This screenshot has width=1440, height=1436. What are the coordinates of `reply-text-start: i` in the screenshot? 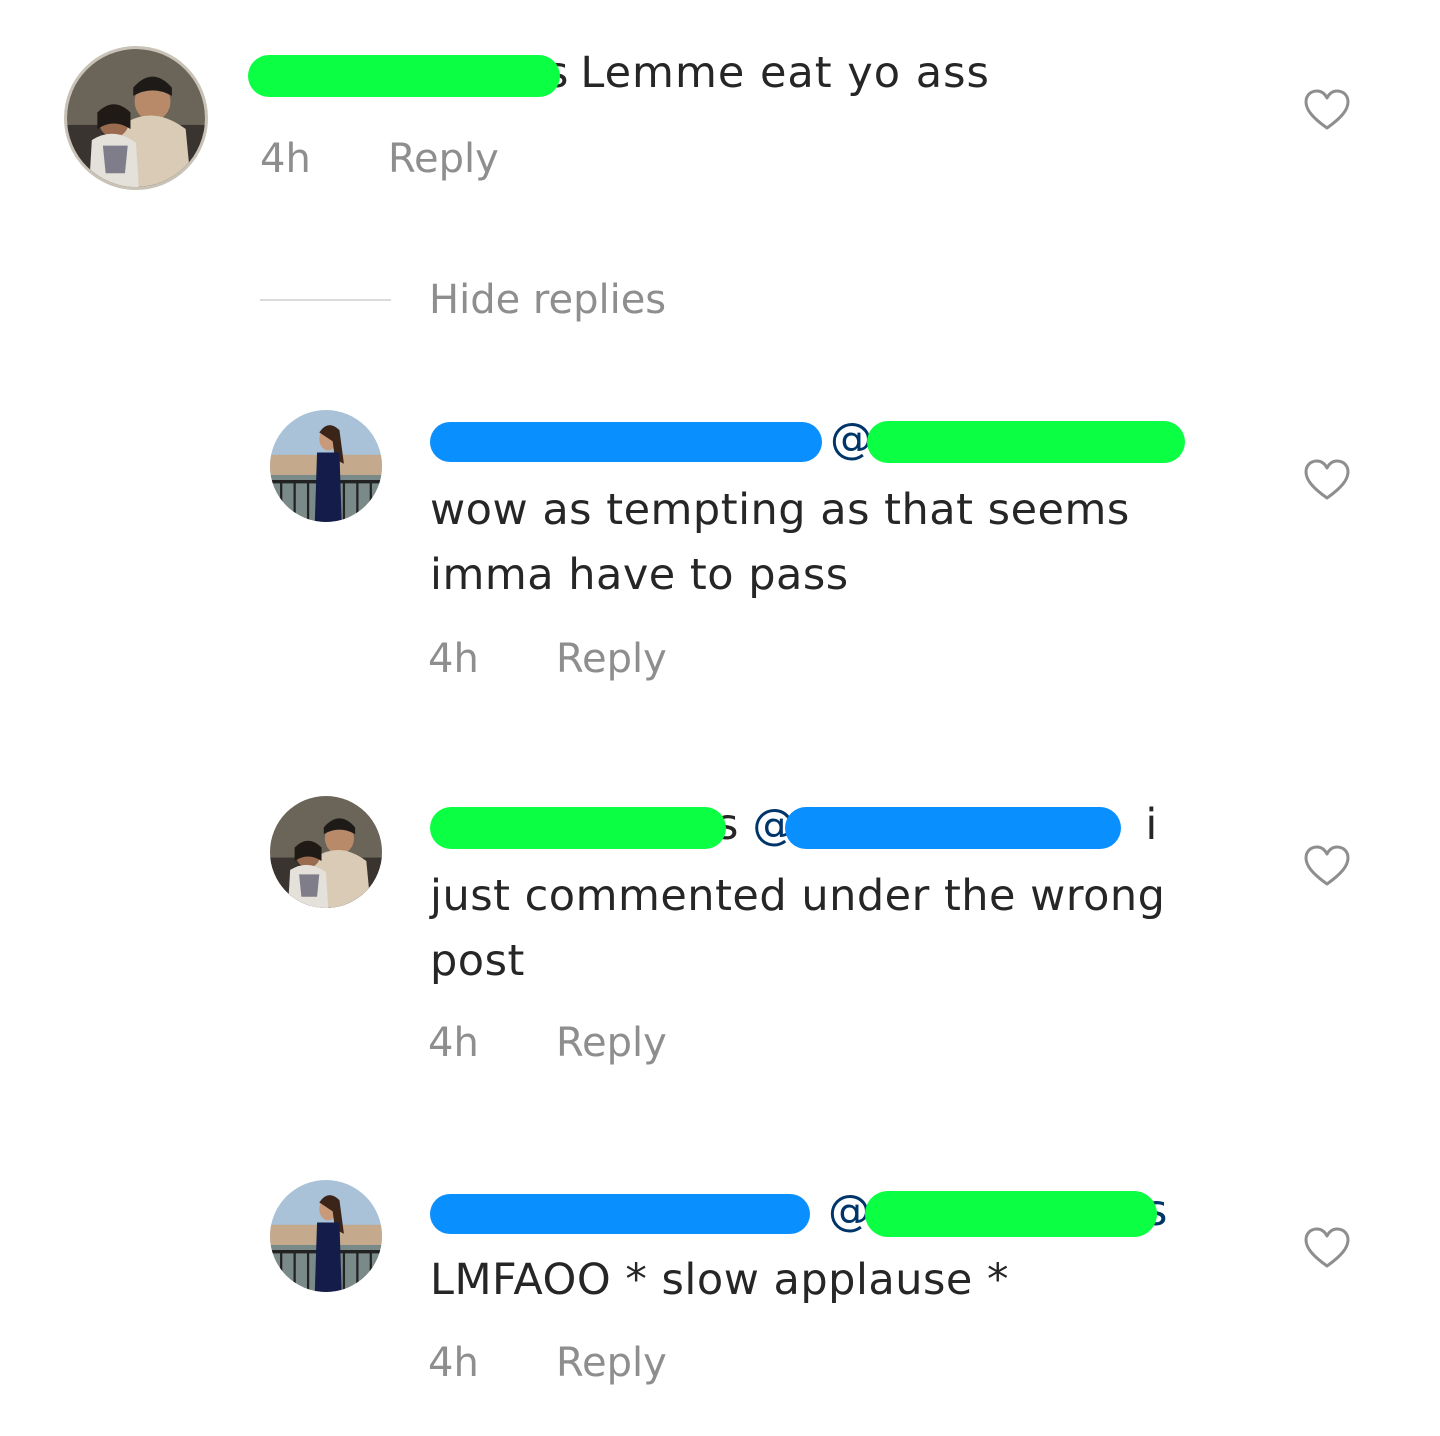 It's located at (1151, 825).